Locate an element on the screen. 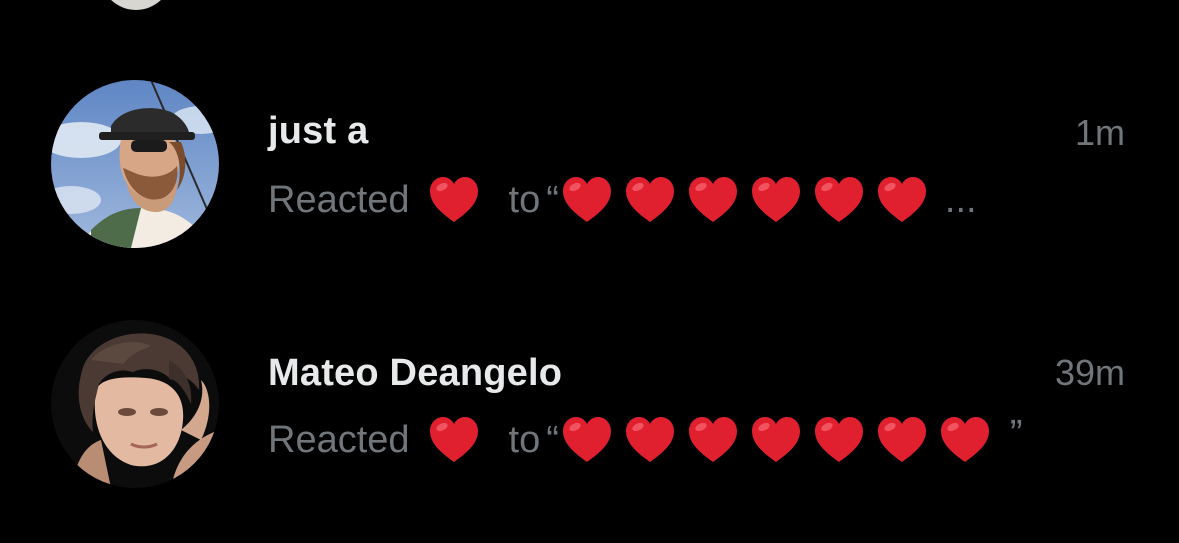  avatar-photo-portrait is located at coordinates (135, 404).